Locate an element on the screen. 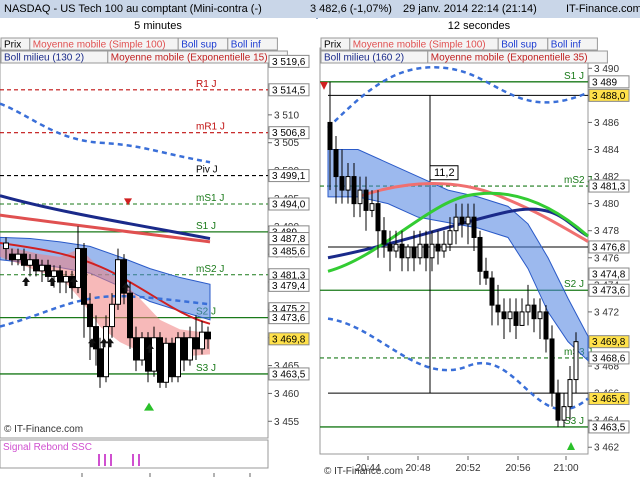  y-tick-label: 3 510 is located at coordinates (286, 115).